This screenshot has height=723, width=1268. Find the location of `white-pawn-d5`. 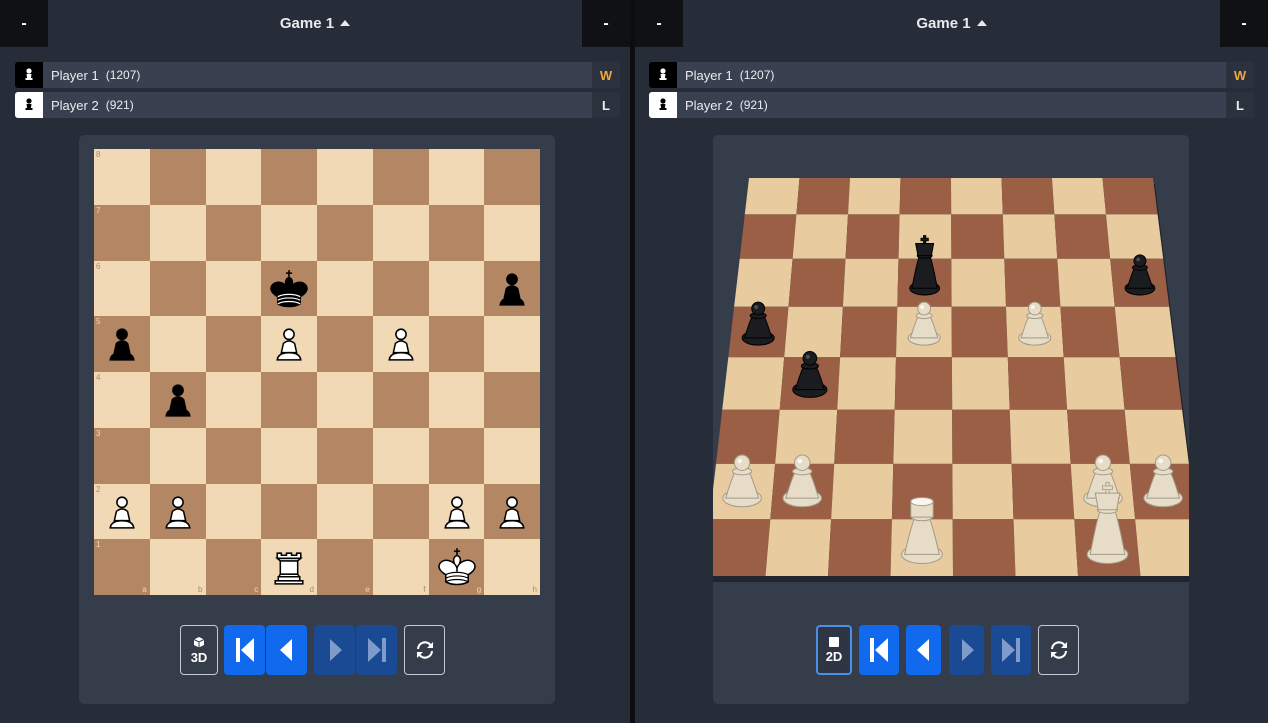

white-pawn-d5 is located at coordinates (289, 344).